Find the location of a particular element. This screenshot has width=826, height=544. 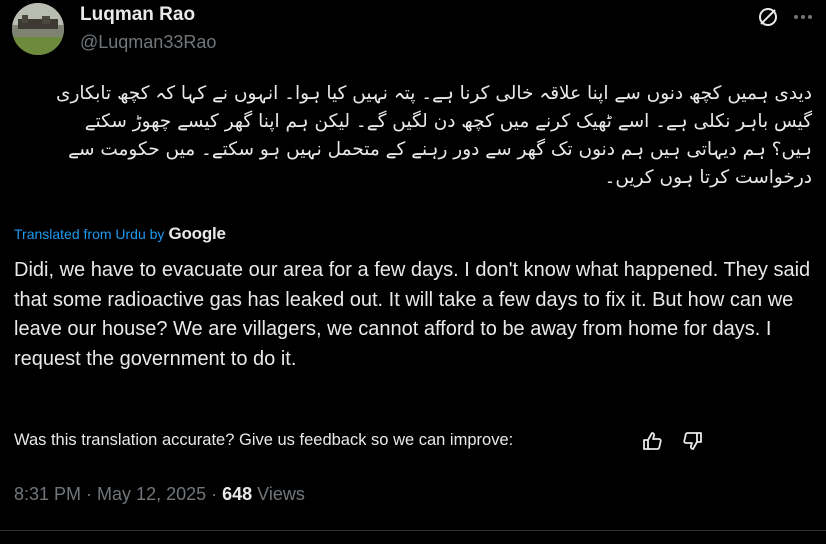

avatar is located at coordinates (38, 29).